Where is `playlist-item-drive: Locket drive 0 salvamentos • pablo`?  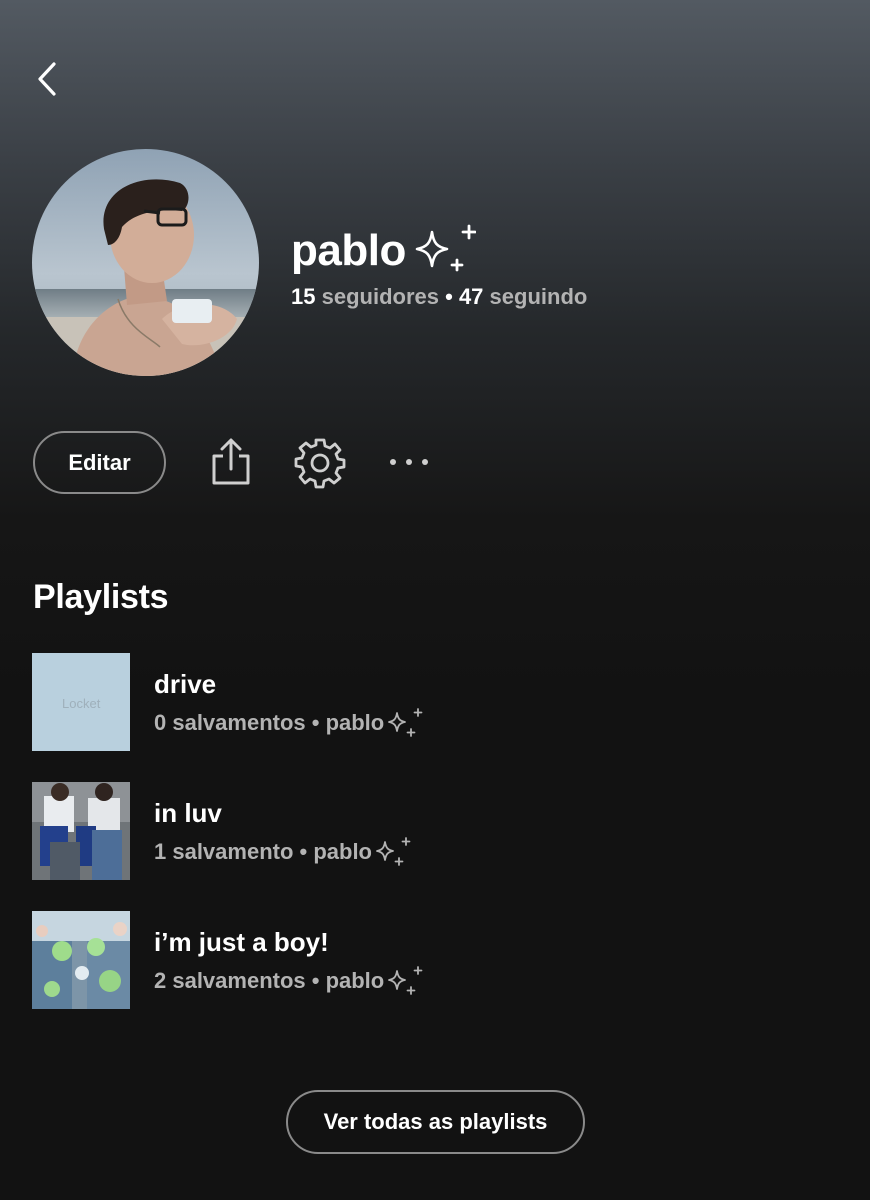
playlist-item-drive: Locket drive 0 salvamentos • pablo is located at coordinates (432, 702).